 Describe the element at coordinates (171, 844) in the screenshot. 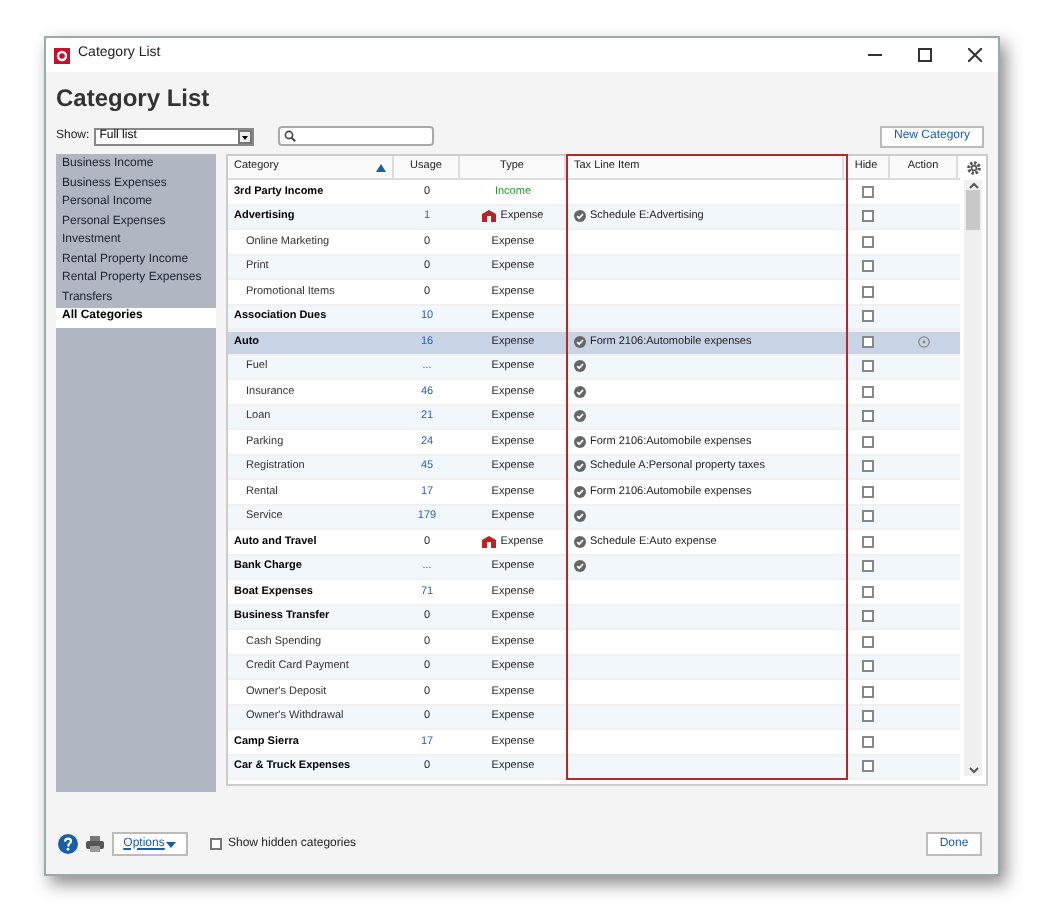

I see `caret-icon` at that location.